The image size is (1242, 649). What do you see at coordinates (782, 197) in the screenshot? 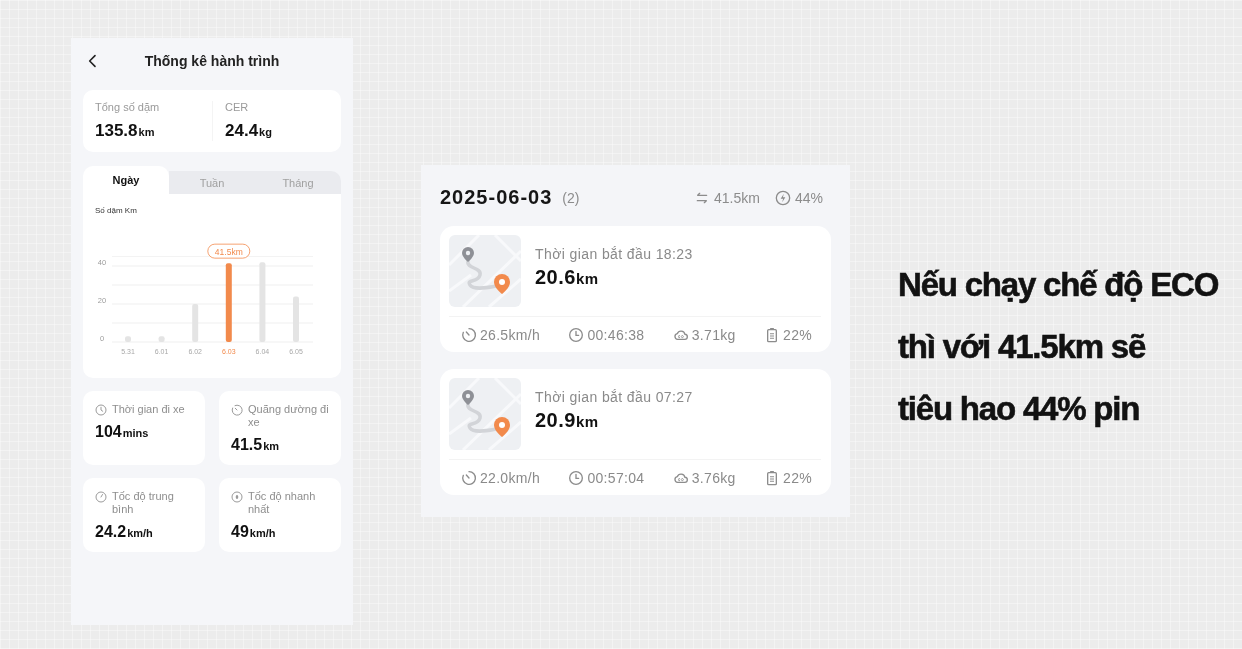
I see `bolt-icon` at bounding box center [782, 197].